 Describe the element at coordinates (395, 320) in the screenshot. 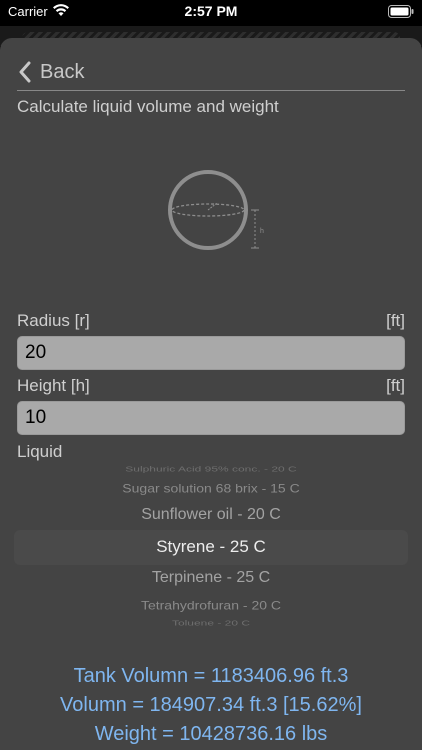

I see `radius-unit: [ft]` at that location.